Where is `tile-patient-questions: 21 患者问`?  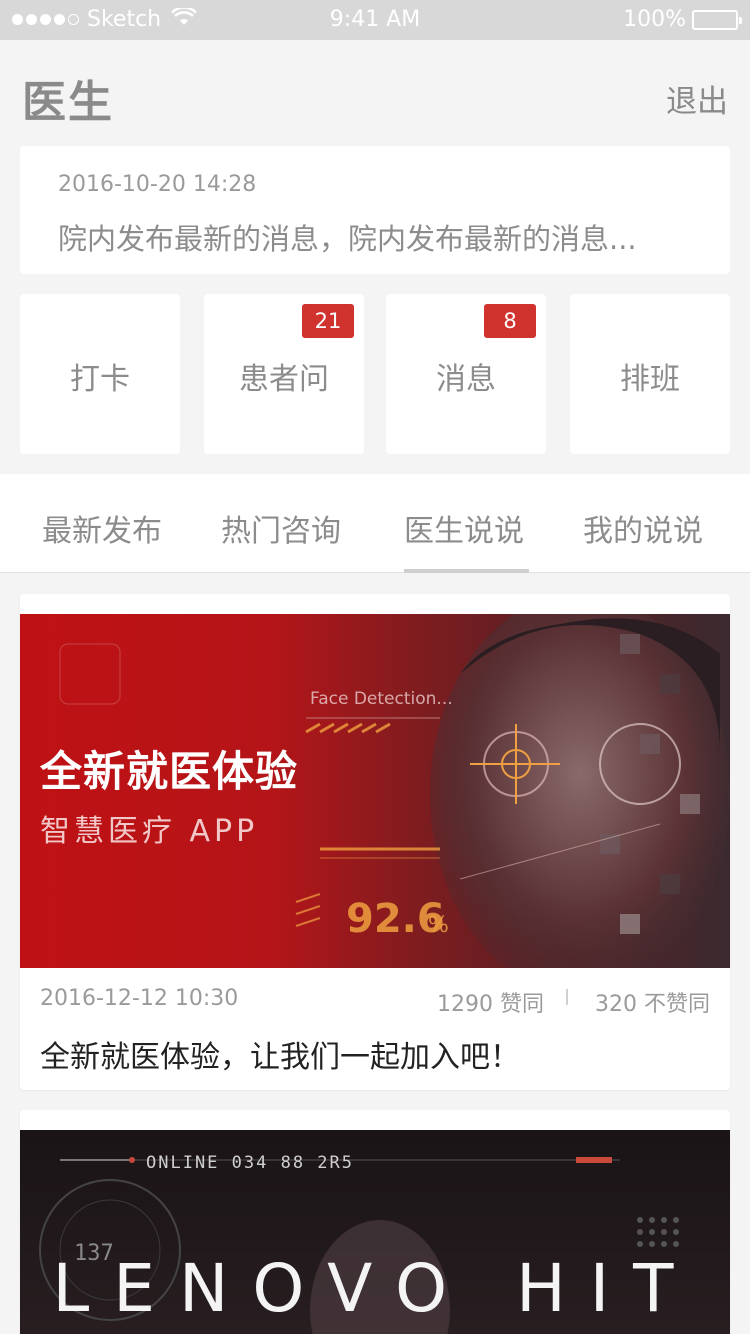
tile-patient-questions: 21 患者问 is located at coordinates (284, 374).